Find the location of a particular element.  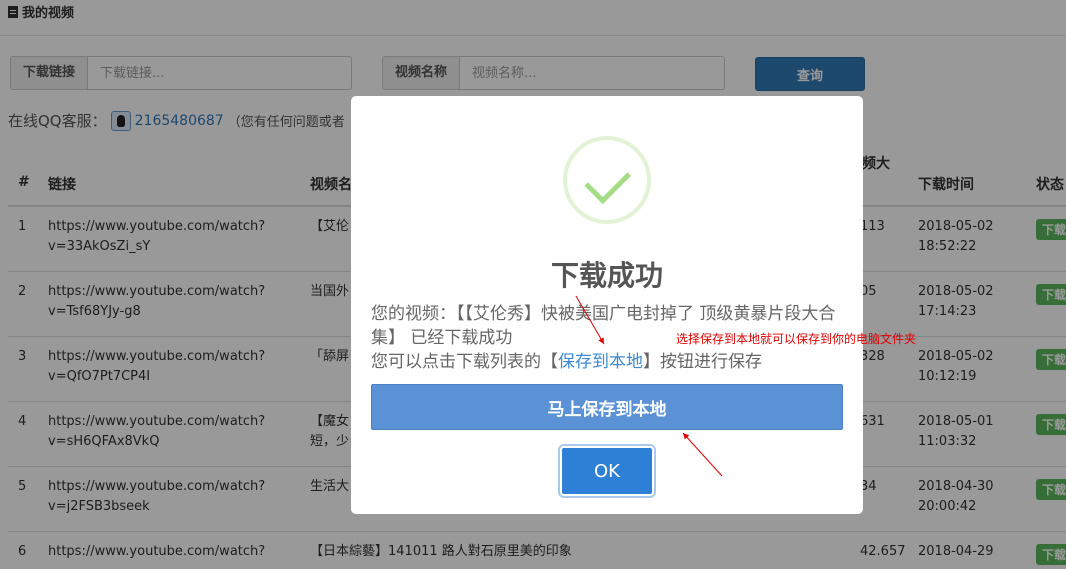

modal-title: 下载成功 is located at coordinates (606, 275).